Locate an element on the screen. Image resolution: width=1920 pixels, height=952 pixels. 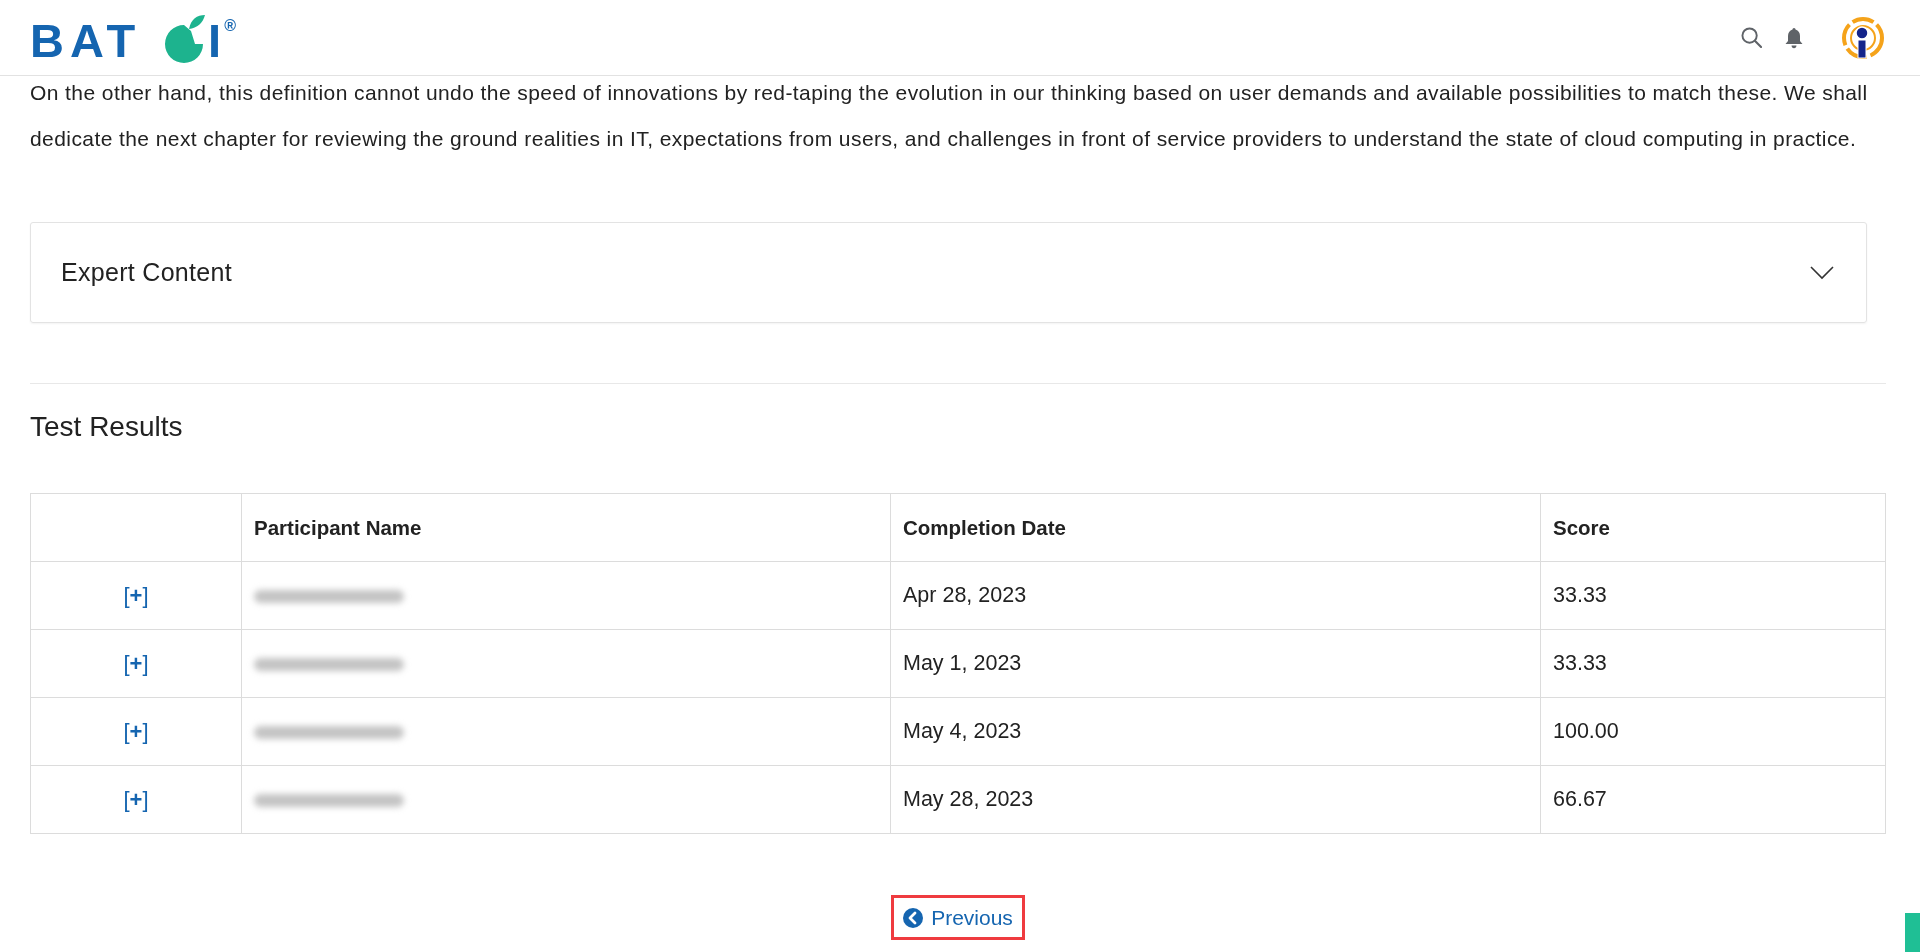
bell-icon is located at coordinates (1794, 37).